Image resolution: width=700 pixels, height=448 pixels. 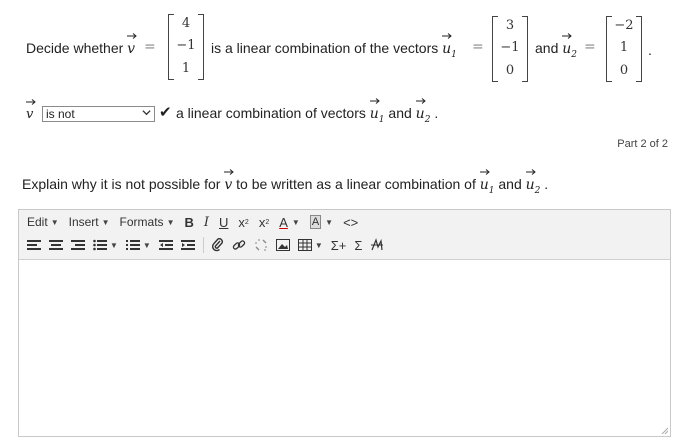 I want to click on answer-v-symbol: v, so click(x=31, y=110).